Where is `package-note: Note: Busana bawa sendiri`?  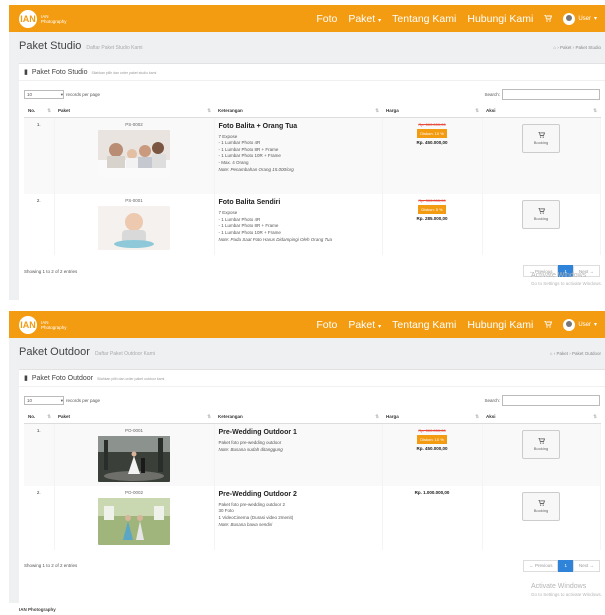 package-note: Note: Busana bawa sendiri is located at coordinates (245, 524).